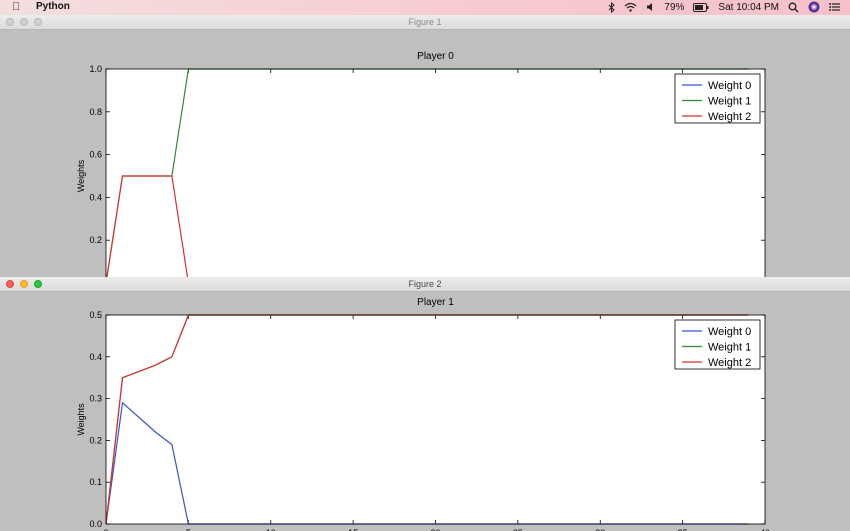 The width and height of the screenshot is (850, 531). I want to click on y-tick-label: 0.3, so click(95, 399).